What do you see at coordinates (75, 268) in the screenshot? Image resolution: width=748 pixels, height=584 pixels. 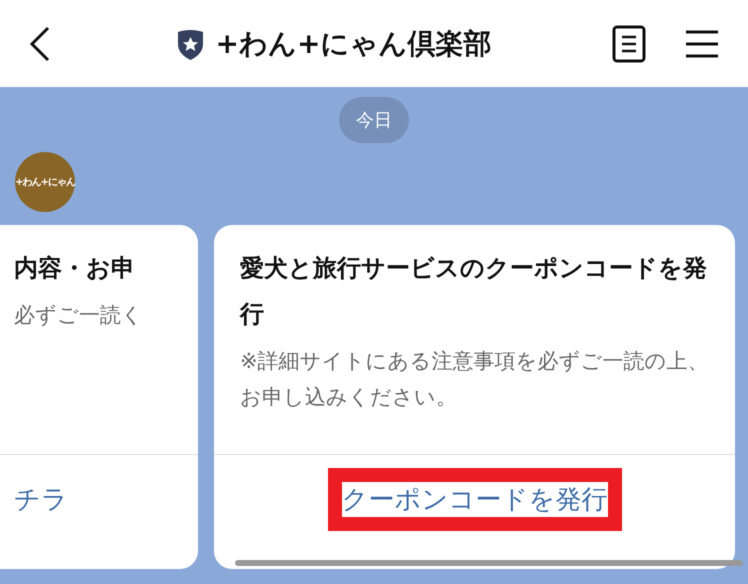 I see `card-title: 内容・お申` at bounding box center [75, 268].